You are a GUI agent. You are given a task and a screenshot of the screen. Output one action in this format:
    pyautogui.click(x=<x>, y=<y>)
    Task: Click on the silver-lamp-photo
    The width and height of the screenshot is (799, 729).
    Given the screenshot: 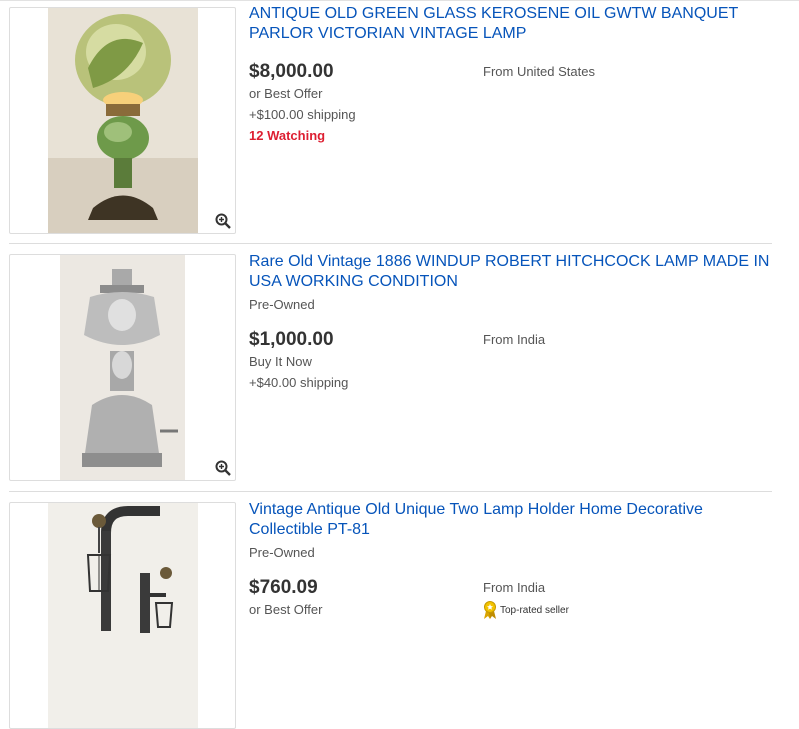 What is the action you would take?
    pyautogui.click(x=122, y=367)
    